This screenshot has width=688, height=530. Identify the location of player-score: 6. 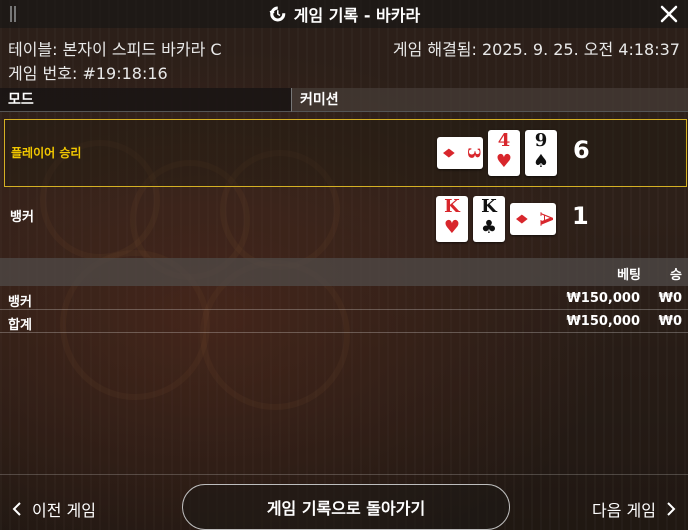
(581, 150).